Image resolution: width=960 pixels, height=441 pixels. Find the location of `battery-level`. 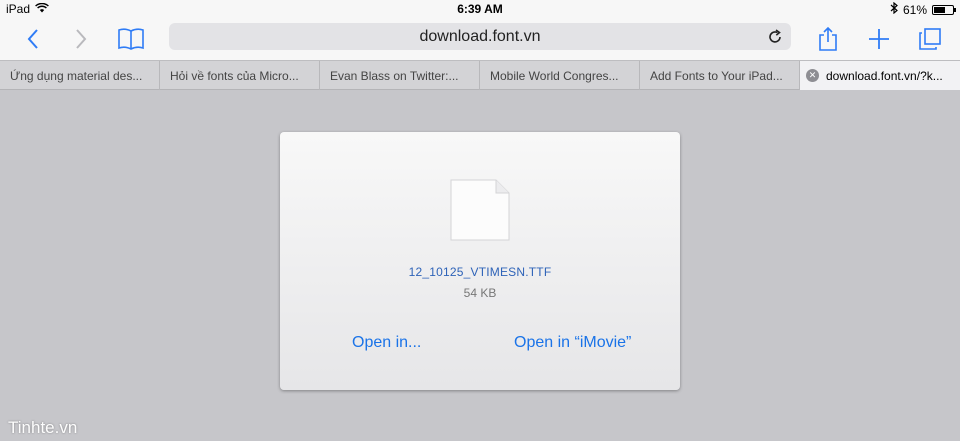

battery-level is located at coordinates (939, 9).